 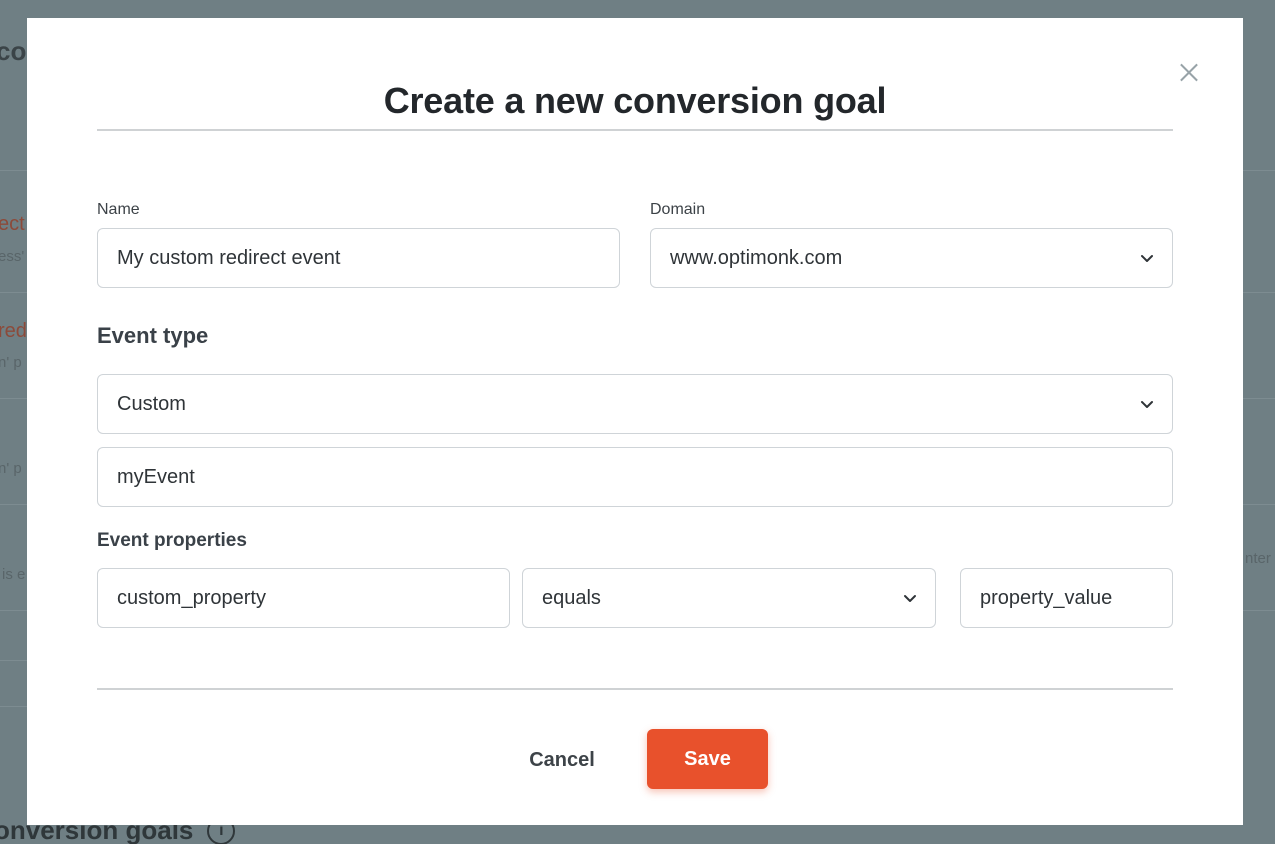 I want to click on property-name-input-value: custom_property, so click(x=191, y=597).